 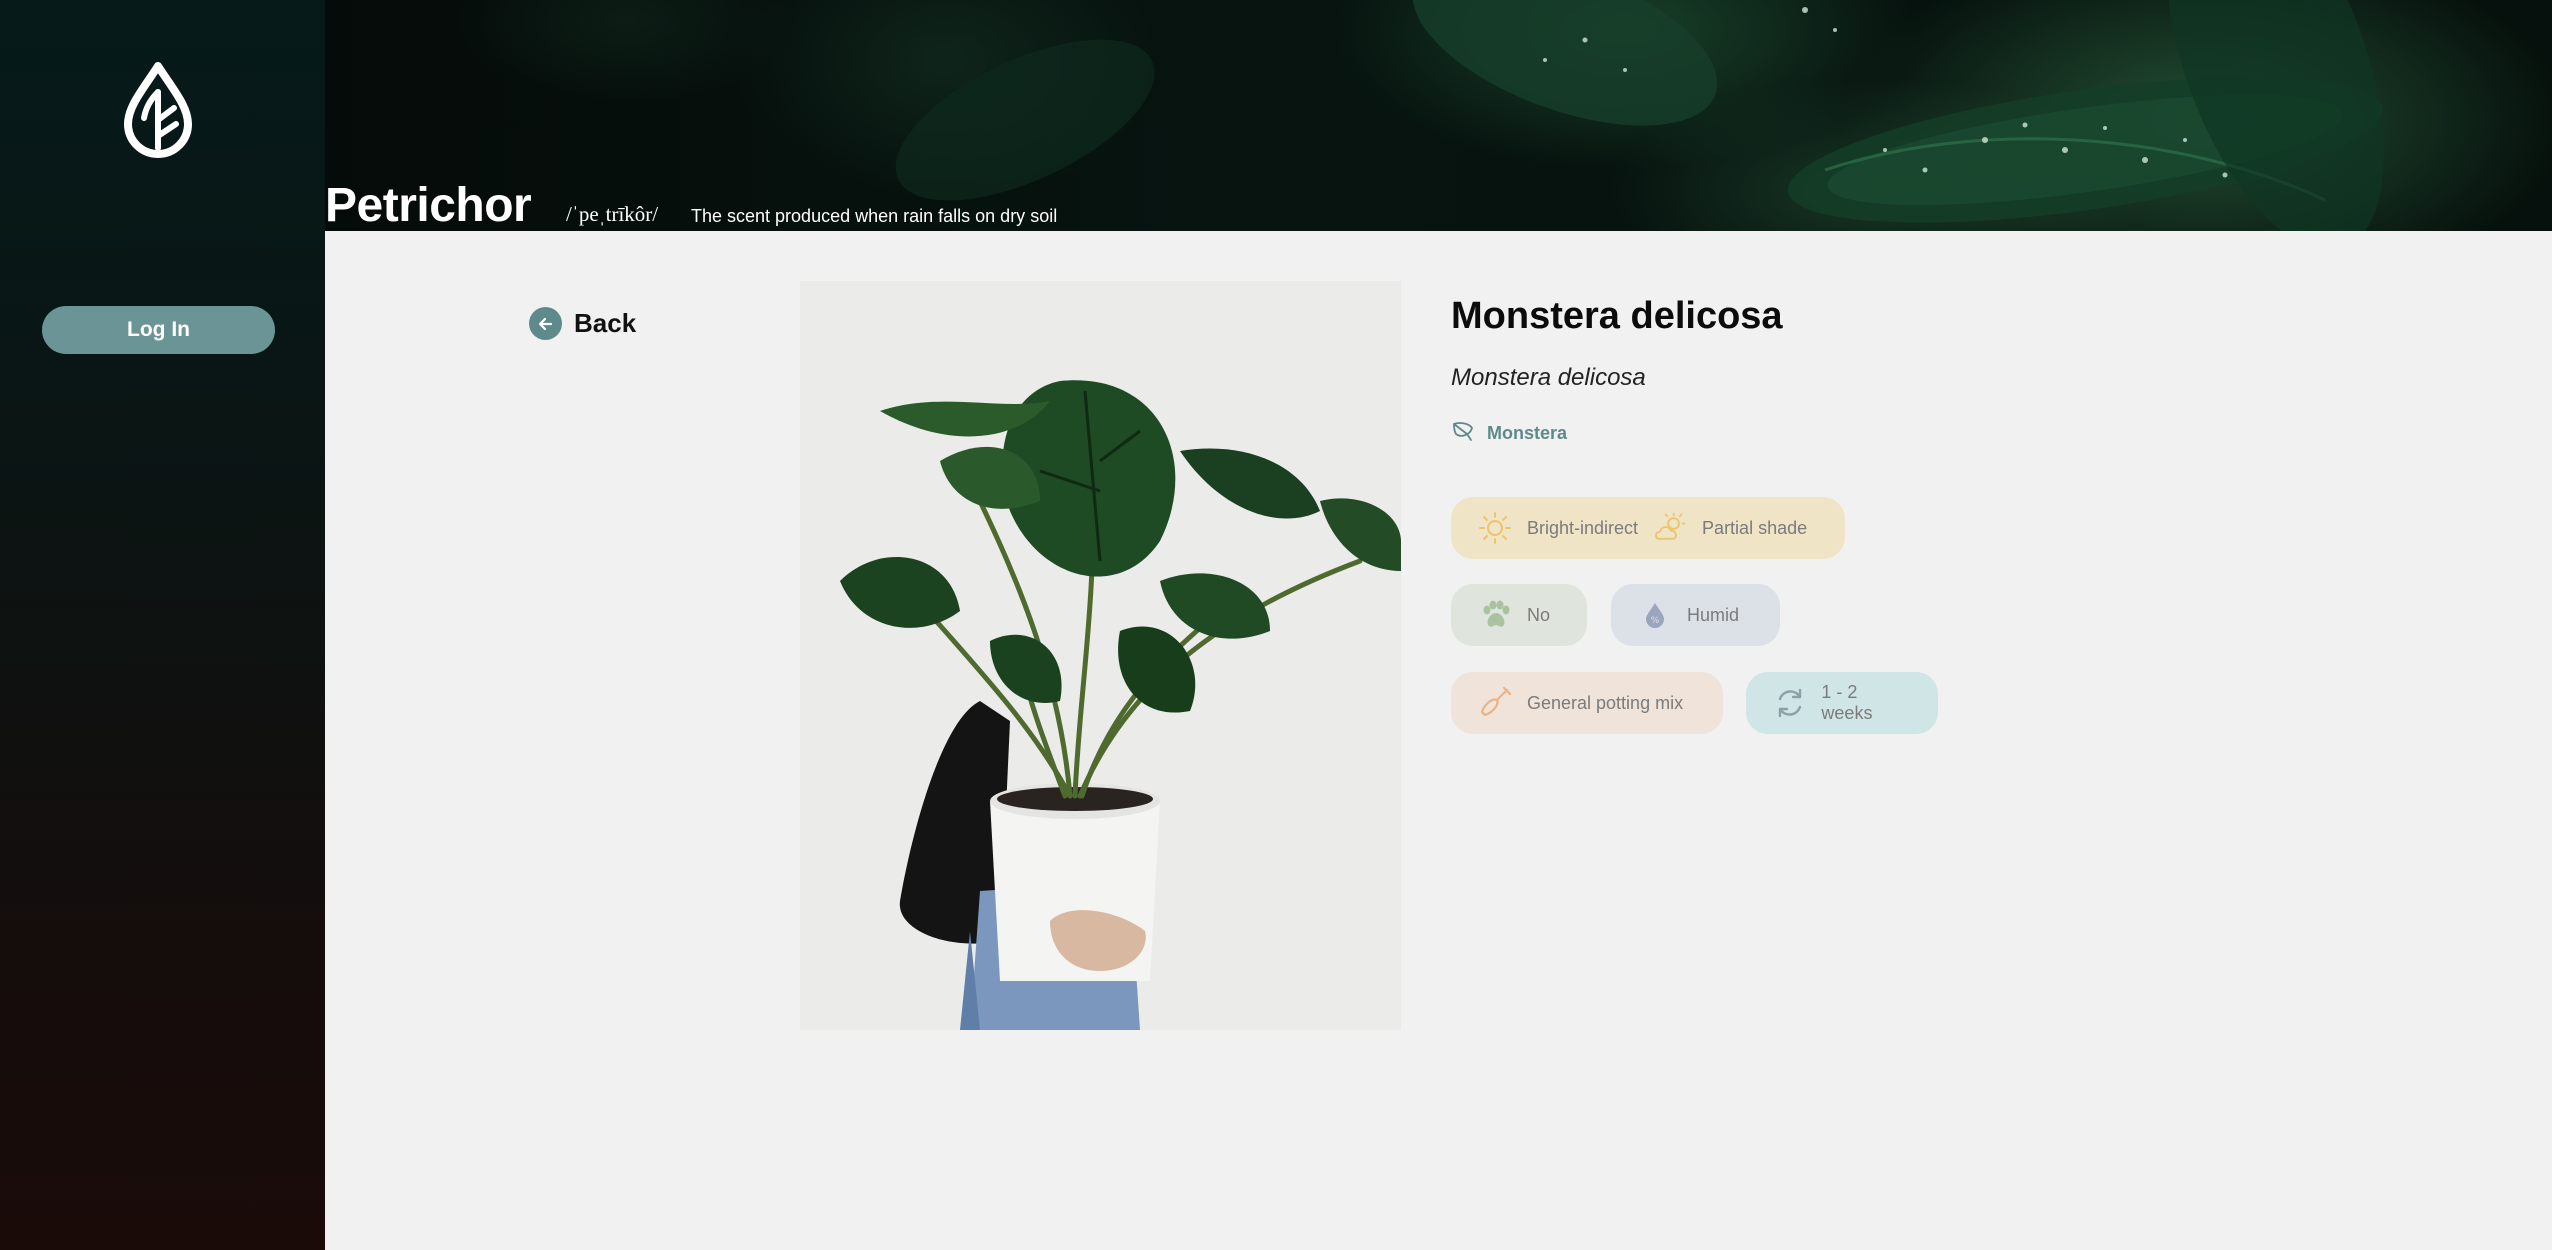 I want to click on light-secondary: Partial shade, so click(x=1755, y=527).